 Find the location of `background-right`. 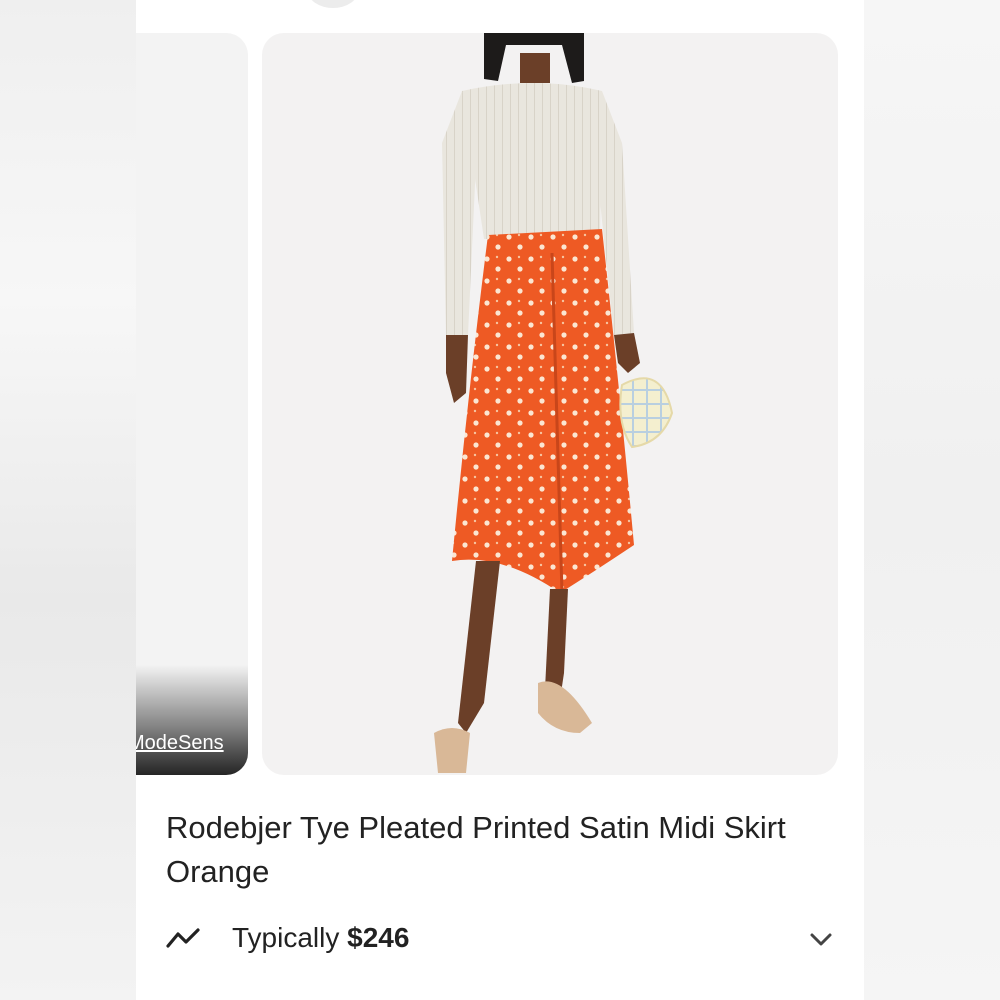

background-right is located at coordinates (932, 500).